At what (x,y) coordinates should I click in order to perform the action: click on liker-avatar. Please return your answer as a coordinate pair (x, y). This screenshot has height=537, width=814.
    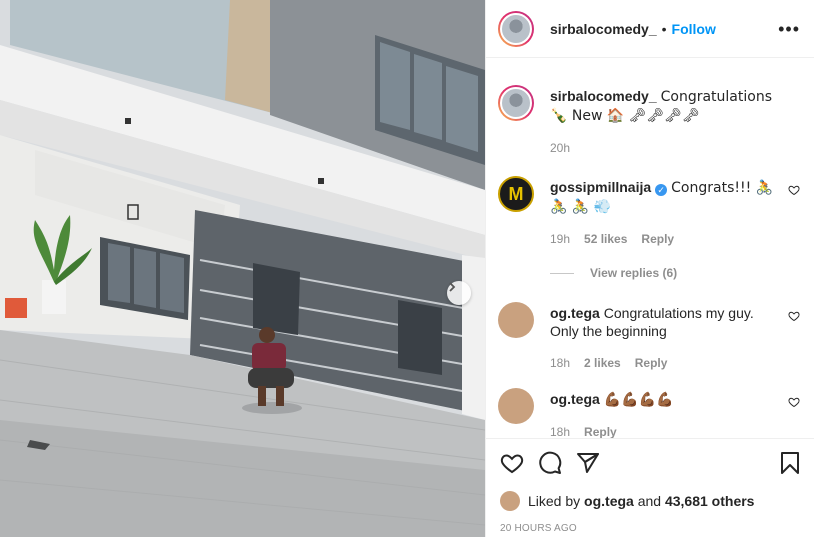
    Looking at the image, I should click on (510, 501).